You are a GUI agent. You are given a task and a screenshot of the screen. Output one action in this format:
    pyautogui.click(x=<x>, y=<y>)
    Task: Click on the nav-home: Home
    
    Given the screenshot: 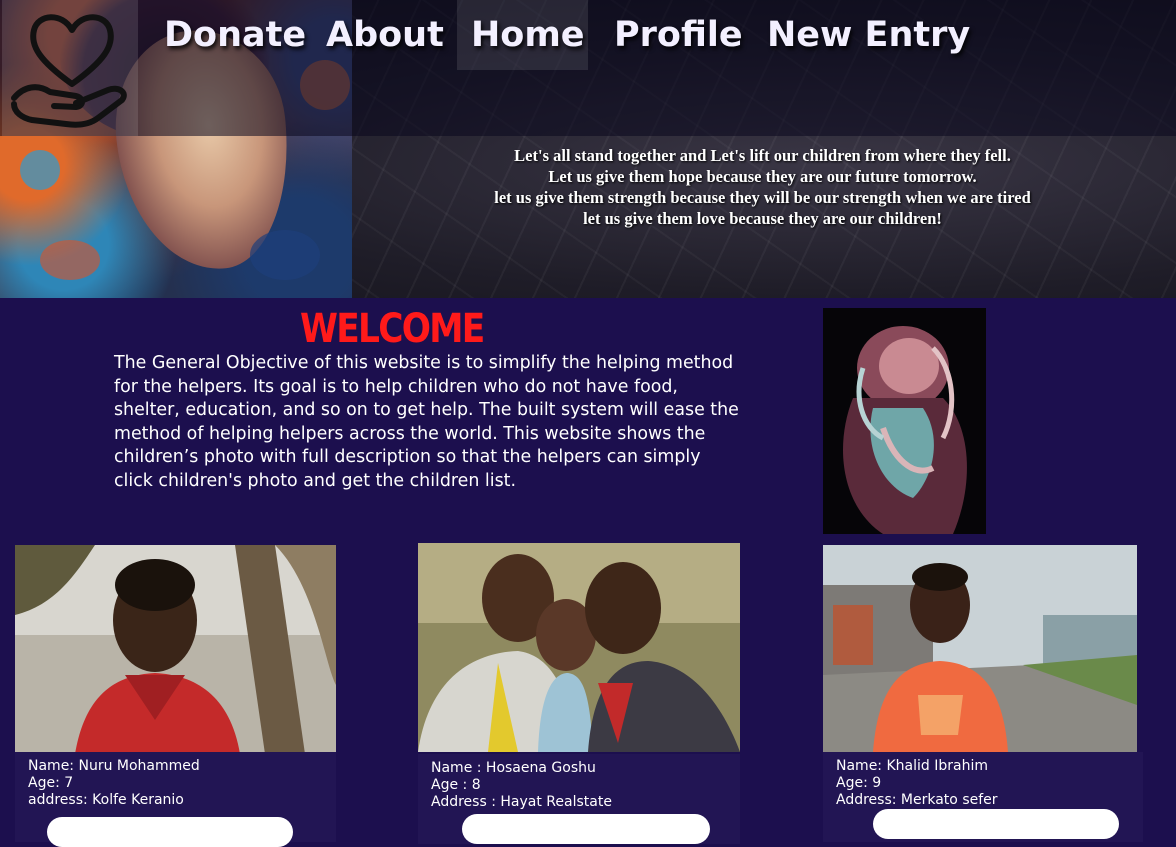 What is the action you would take?
    pyautogui.click(x=522, y=35)
    